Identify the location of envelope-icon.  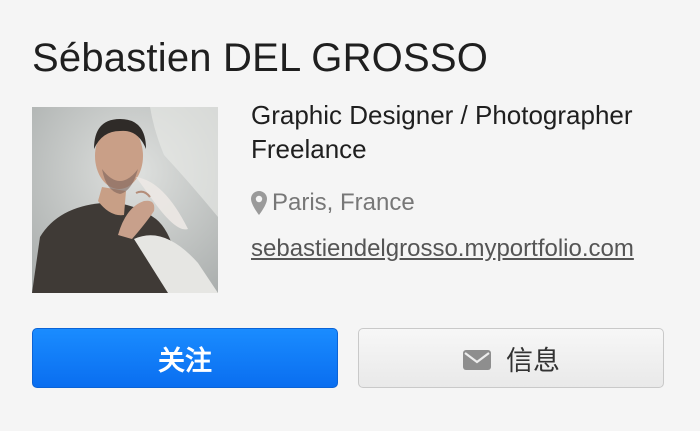
(477, 358).